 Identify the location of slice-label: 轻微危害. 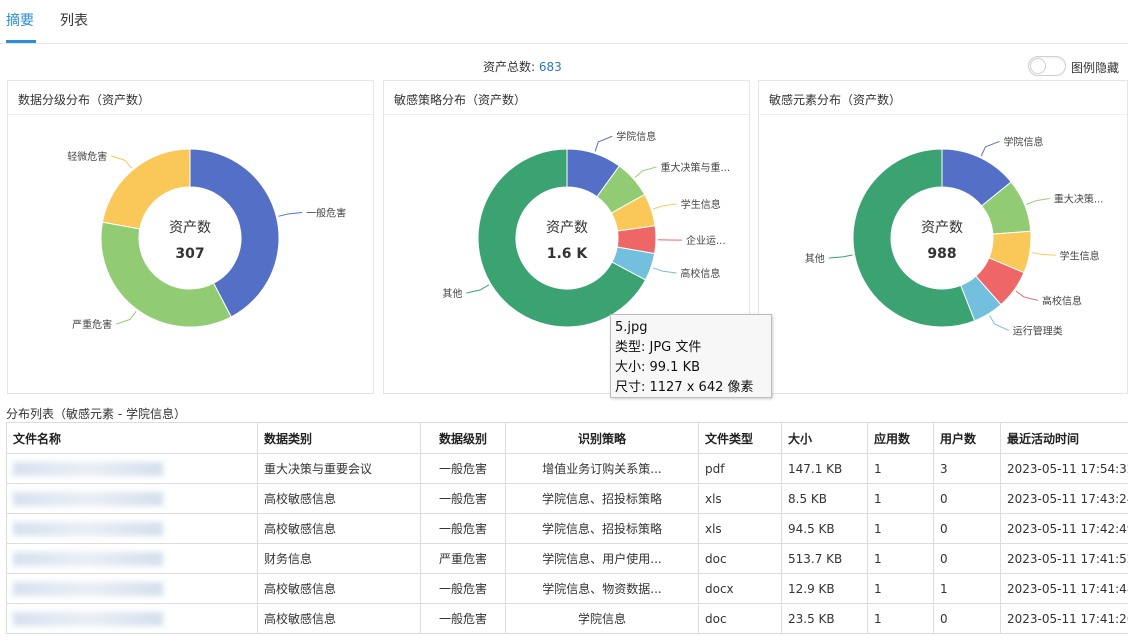
(87, 156).